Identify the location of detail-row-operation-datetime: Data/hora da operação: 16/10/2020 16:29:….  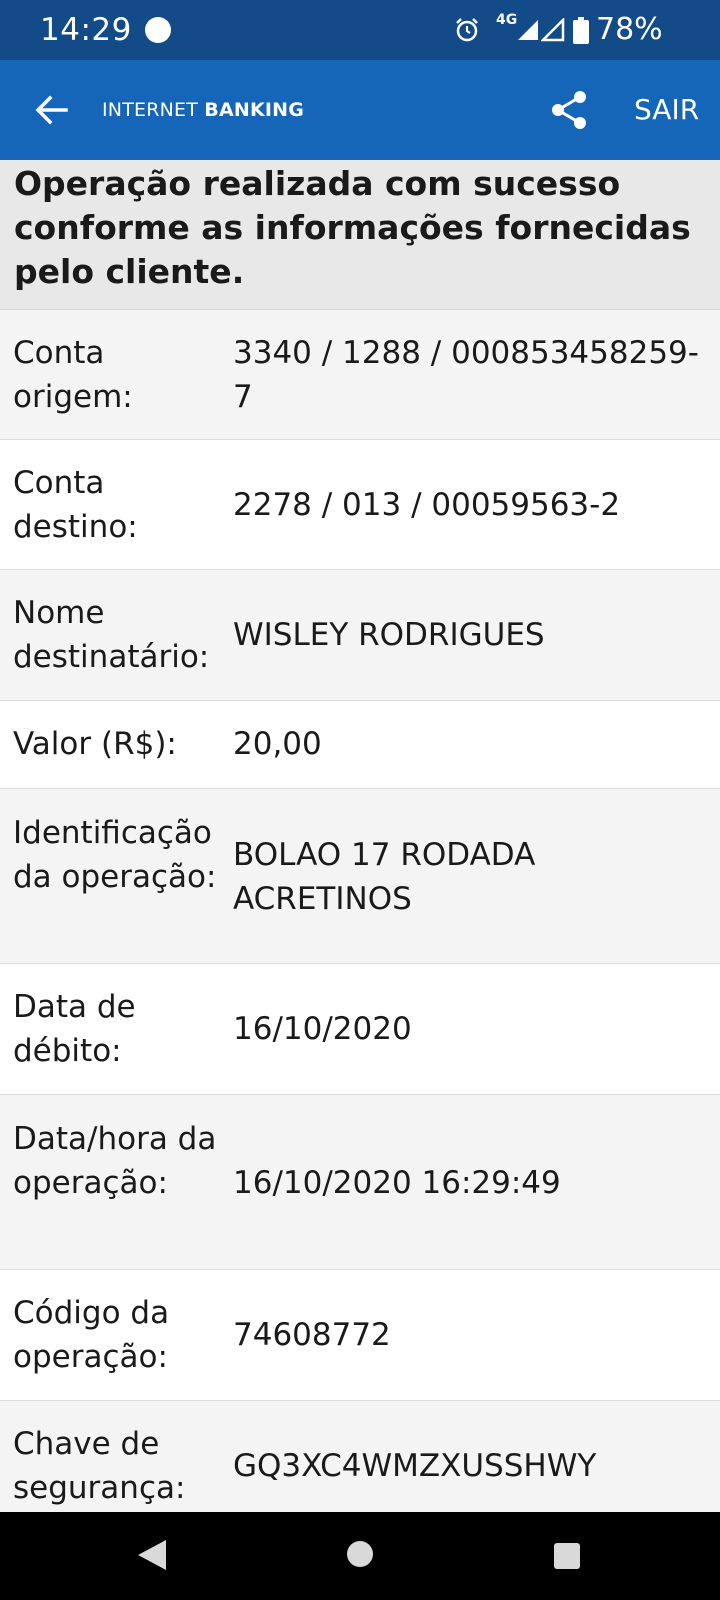
(360, 1182).